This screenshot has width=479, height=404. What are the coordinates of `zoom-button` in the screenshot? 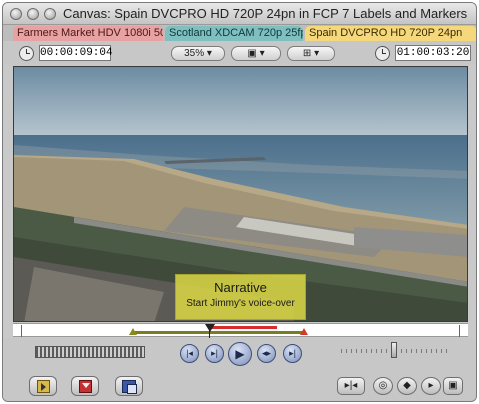 It's located at (50, 14).